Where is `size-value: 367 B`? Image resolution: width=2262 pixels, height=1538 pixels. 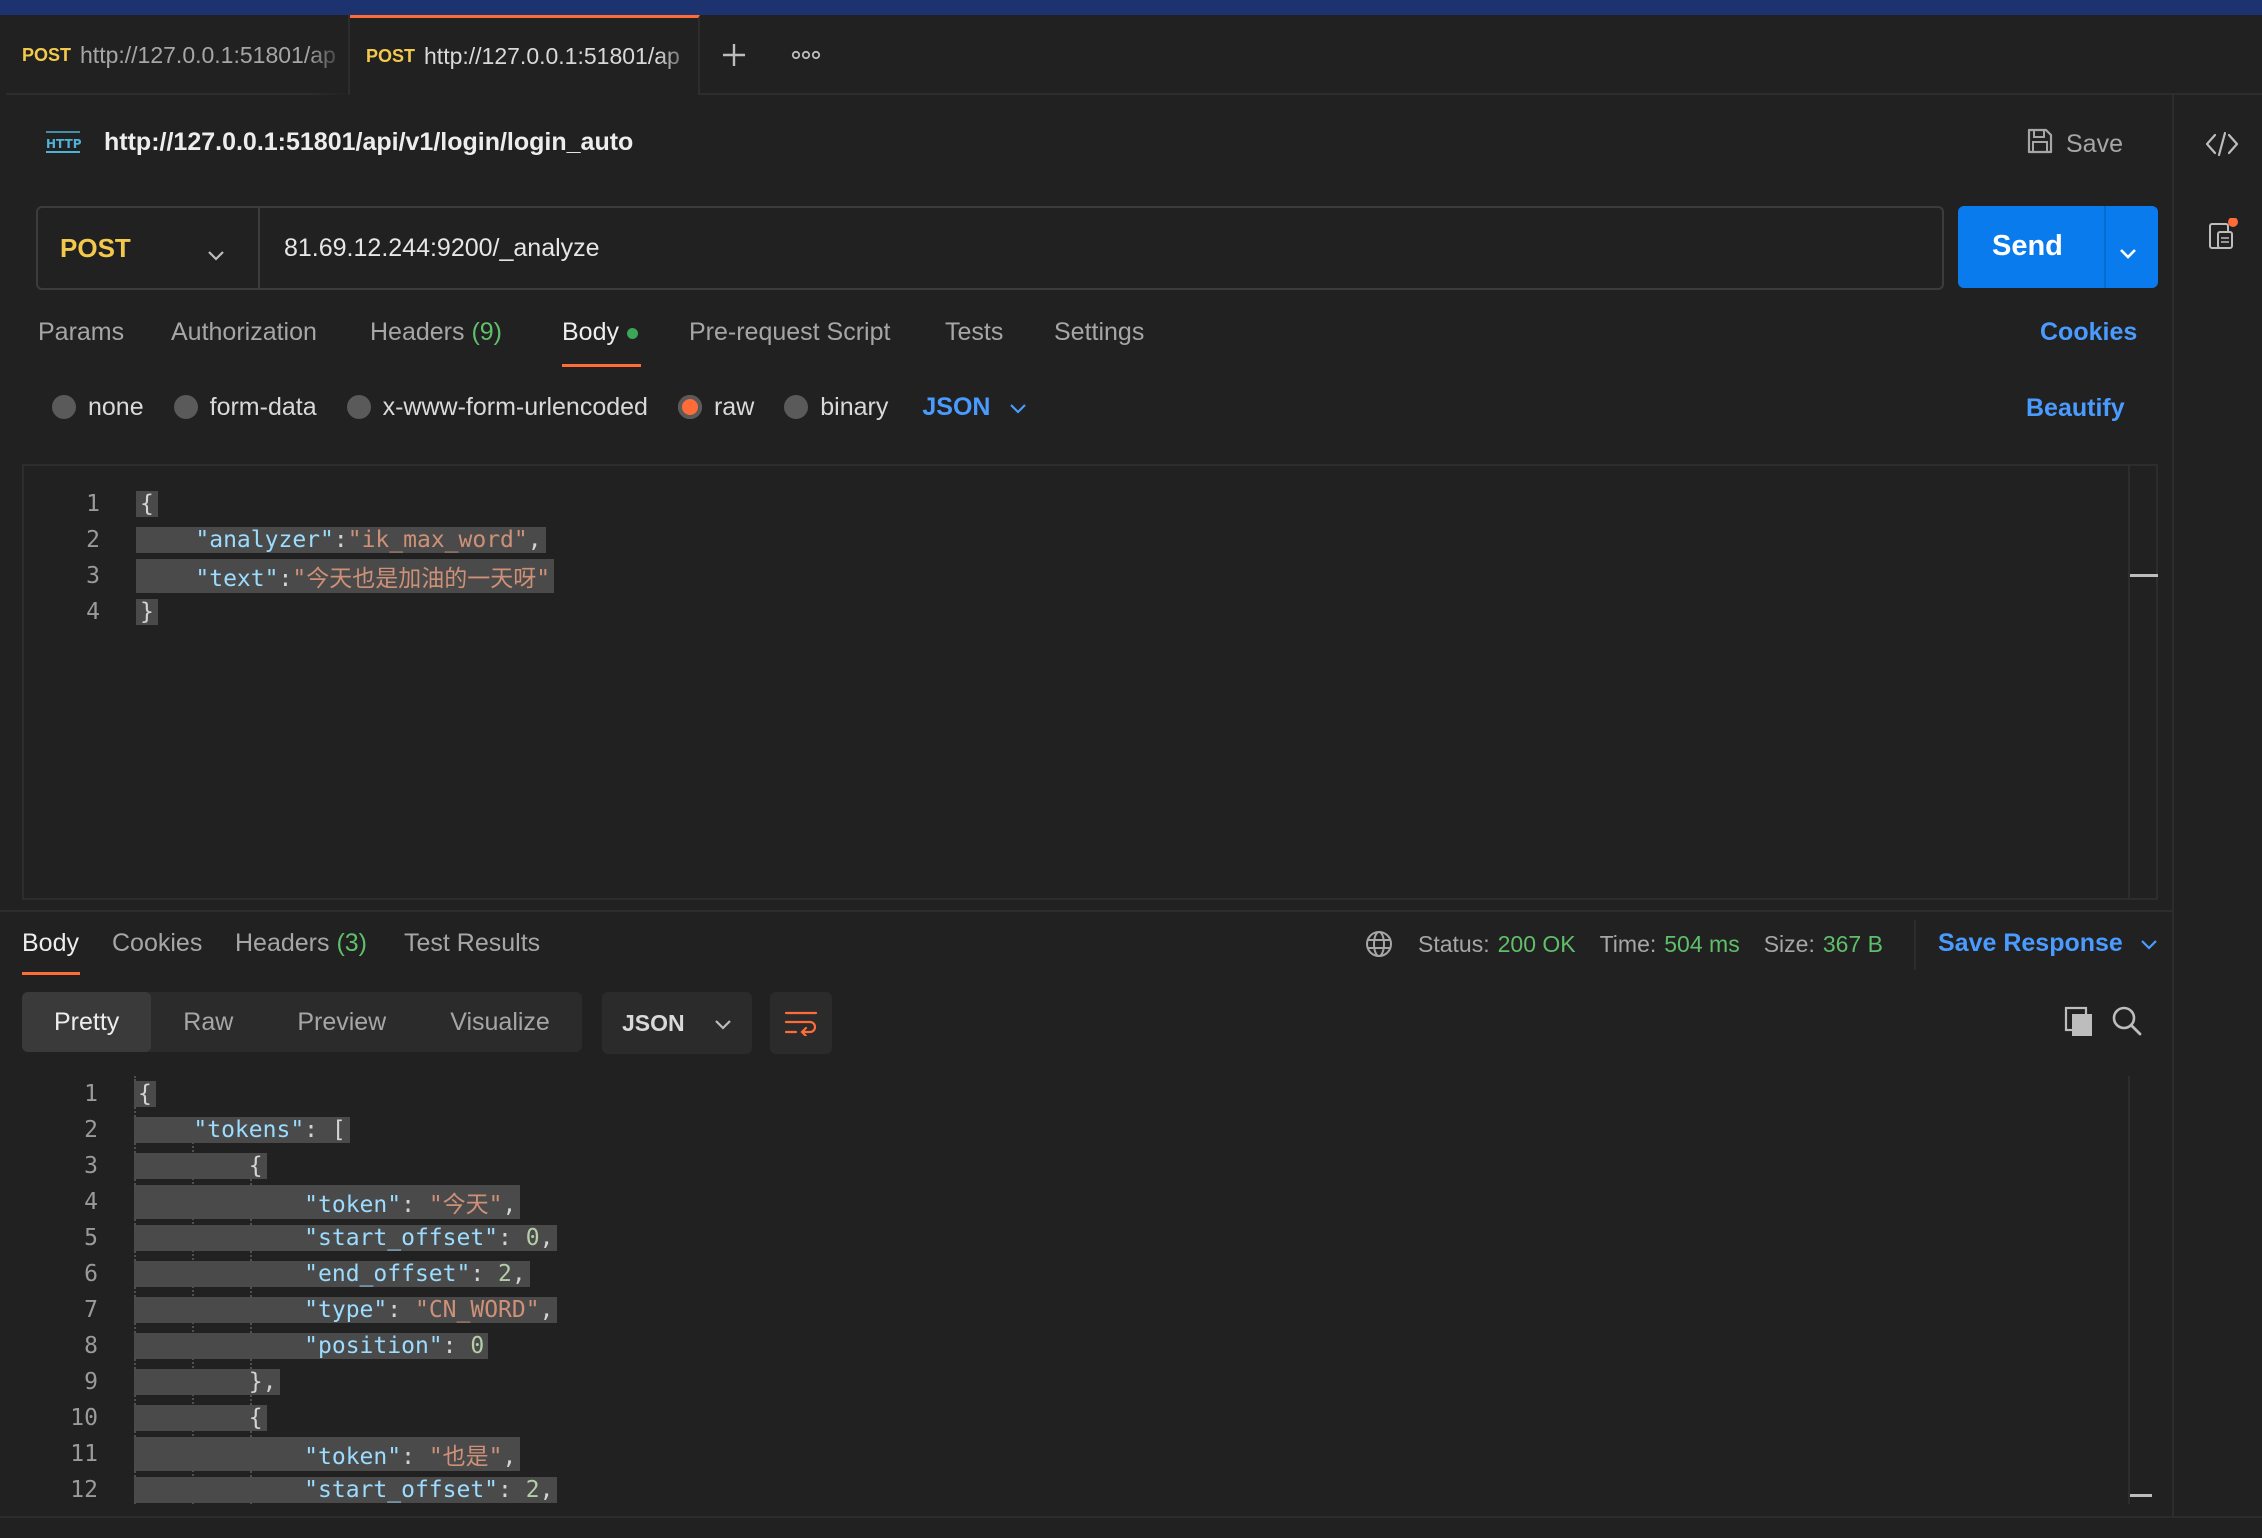
size-value: 367 B is located at coordinates (1852, 943).